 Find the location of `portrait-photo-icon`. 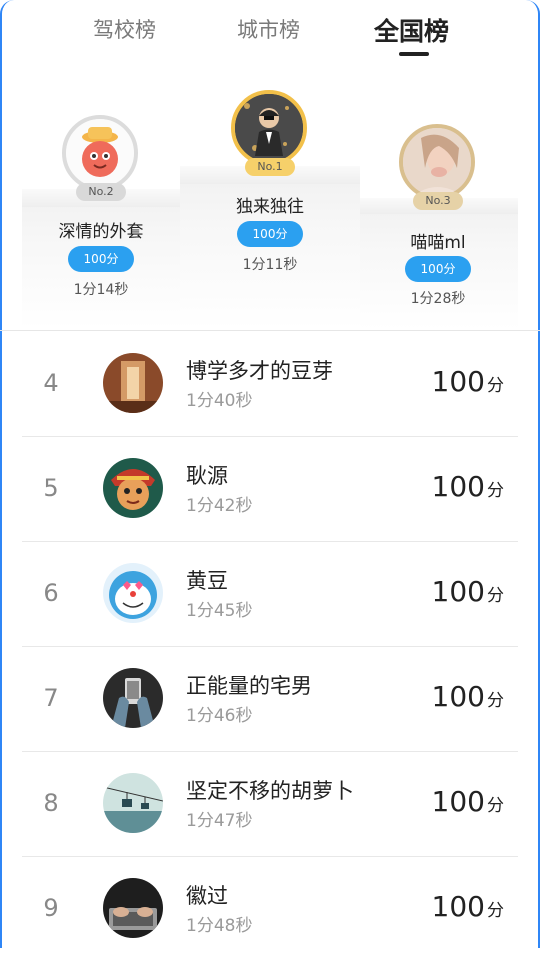

portrait-photo-icon is located at coordinates (437, 162).